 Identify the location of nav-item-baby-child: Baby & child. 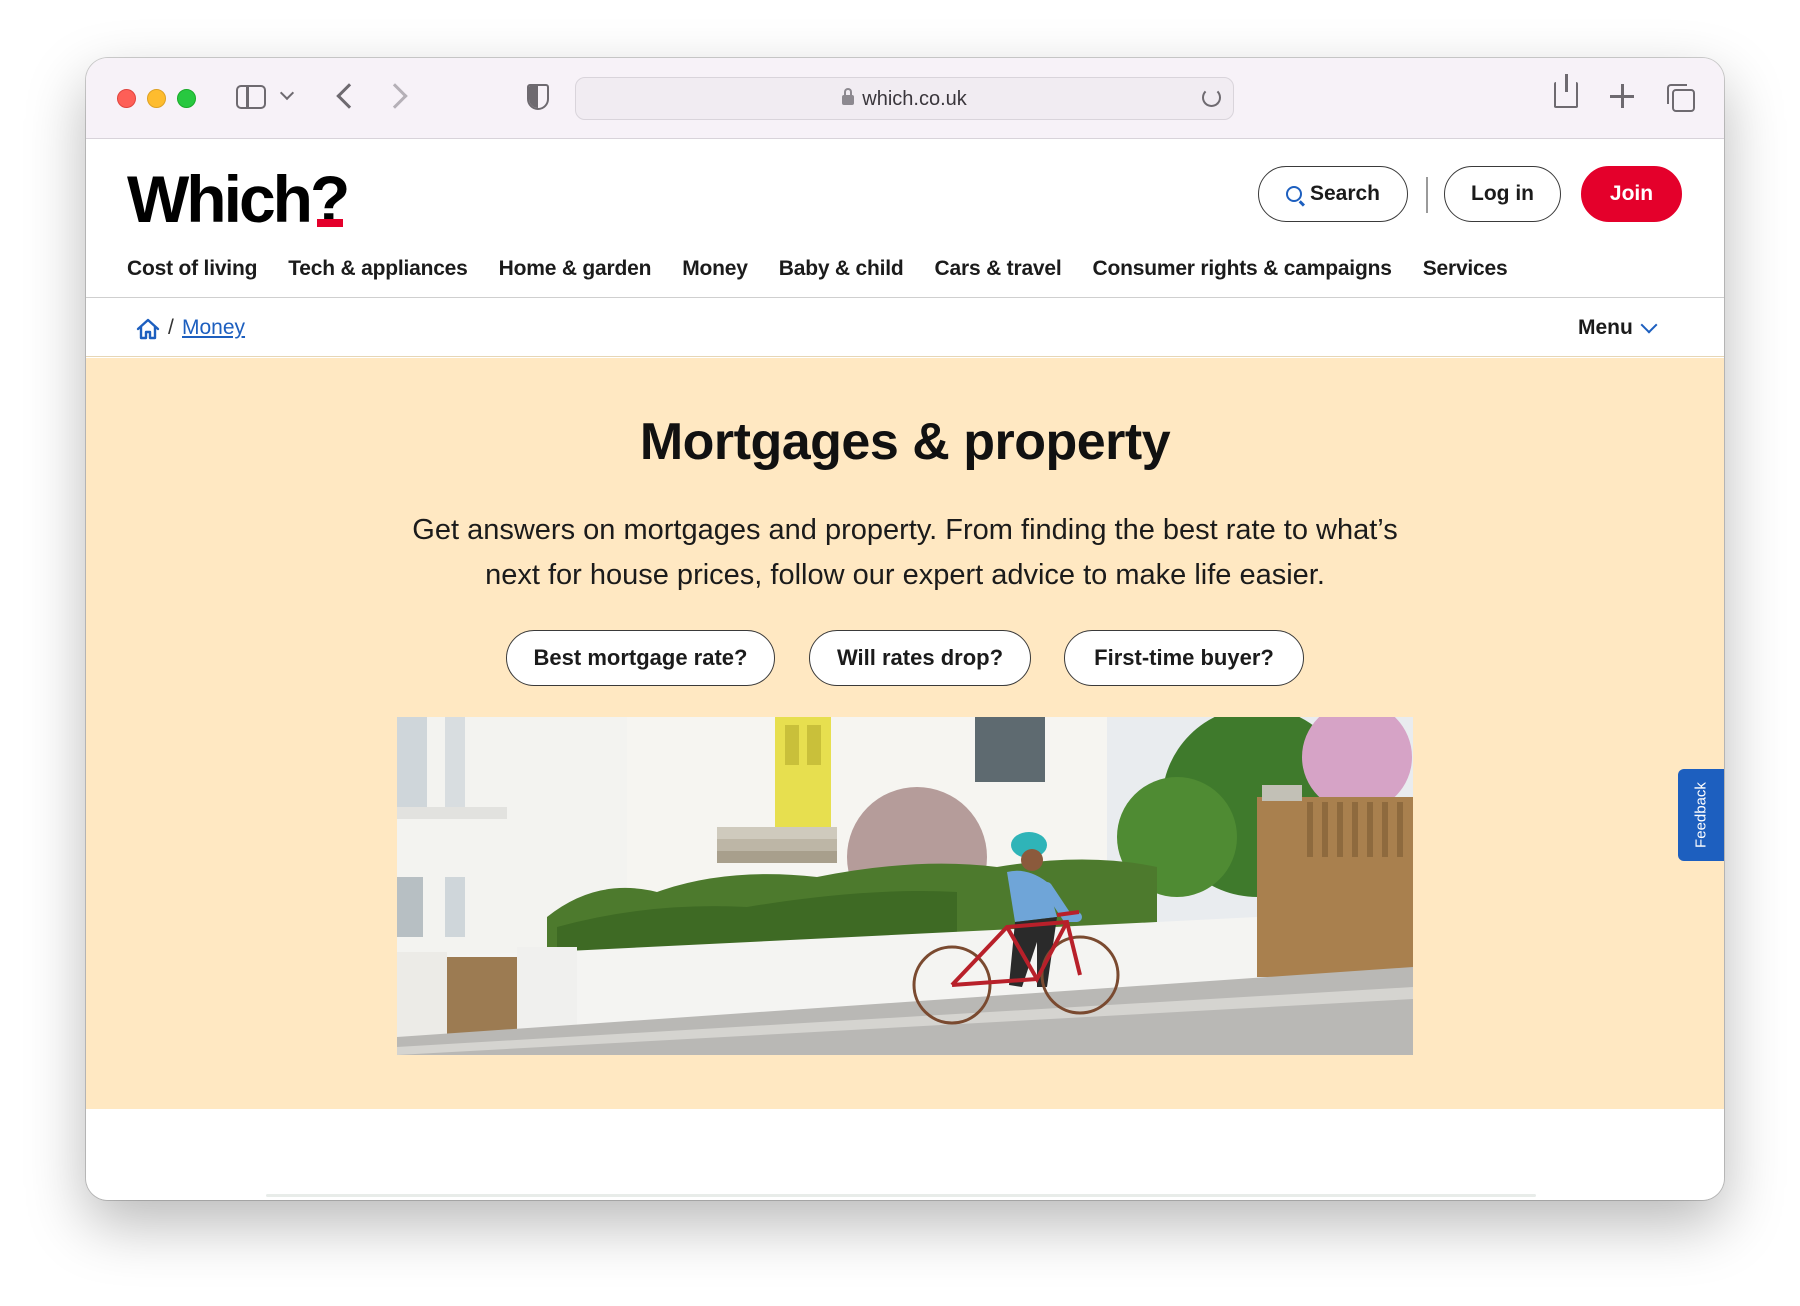
(841, 269).